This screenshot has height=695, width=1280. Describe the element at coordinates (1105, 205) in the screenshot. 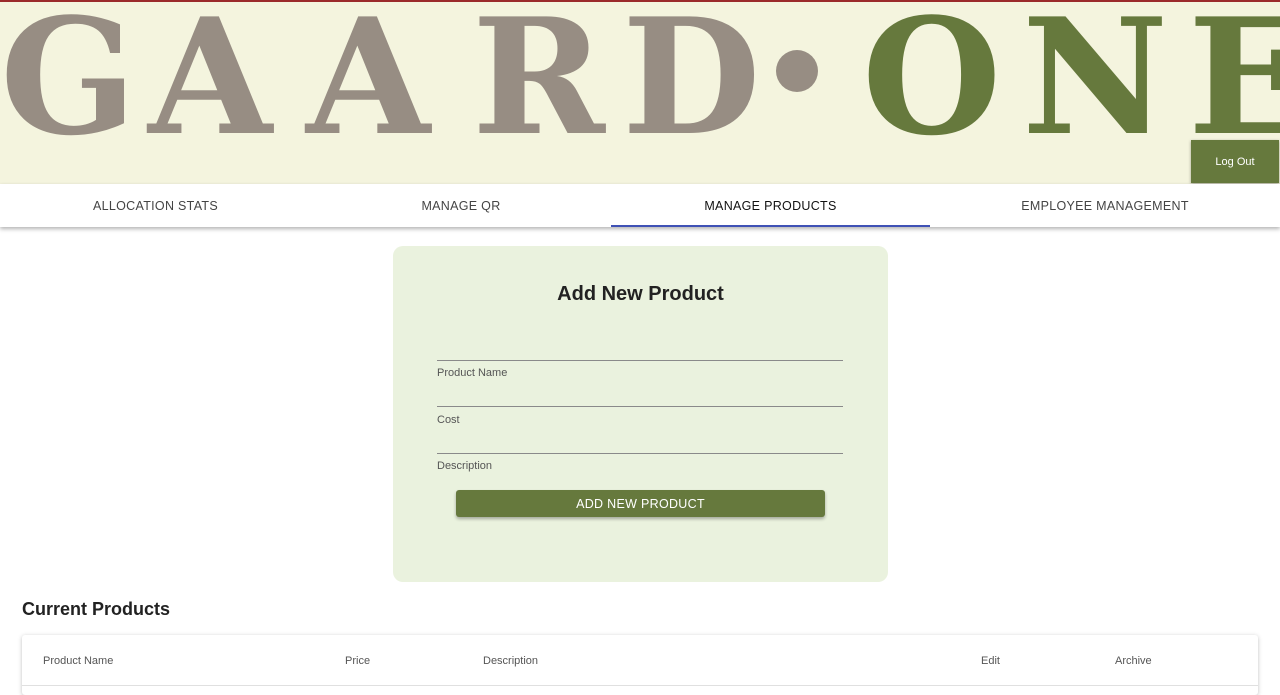

I see `tab-employee-management: EMPLOYEE MANAGEMENT` at that location.